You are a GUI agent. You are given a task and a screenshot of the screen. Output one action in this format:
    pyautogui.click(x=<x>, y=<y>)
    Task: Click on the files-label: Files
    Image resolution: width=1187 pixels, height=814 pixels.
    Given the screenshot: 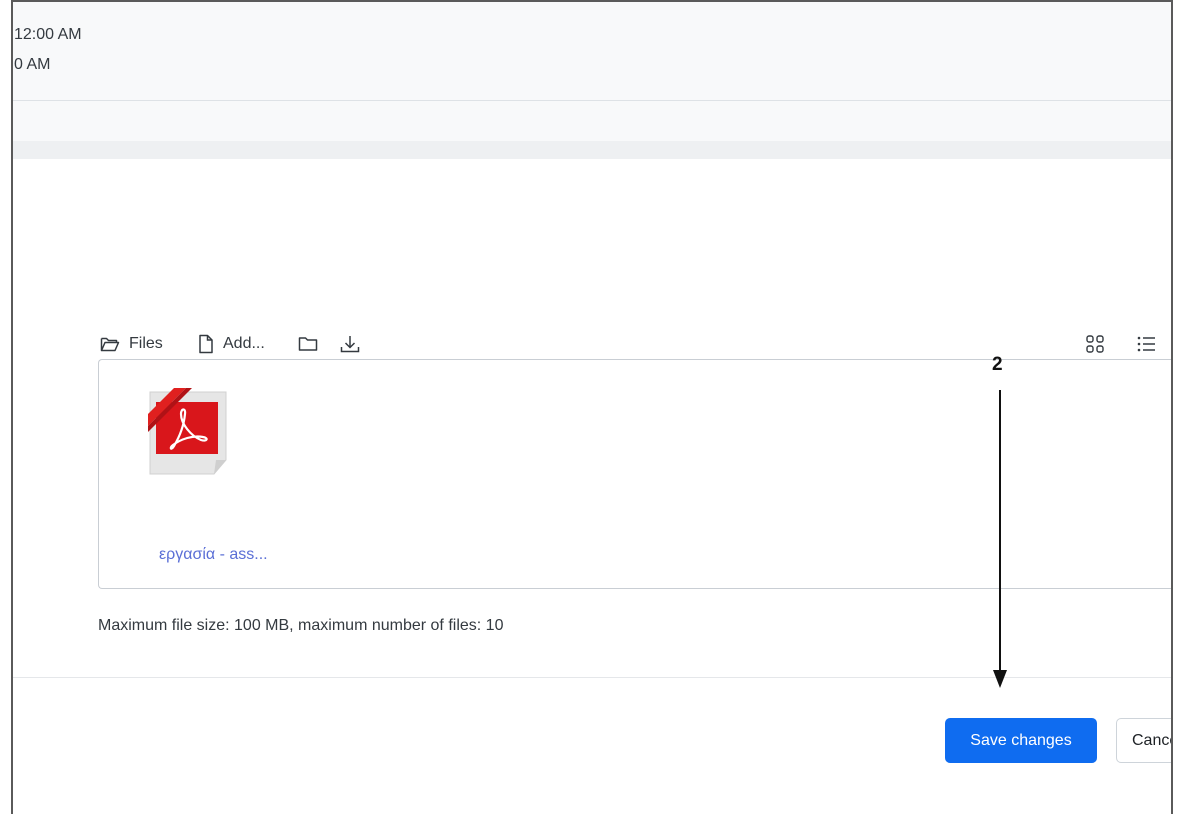 What is the action you would take?
    pyautogui.click(x=146, y=343)
    